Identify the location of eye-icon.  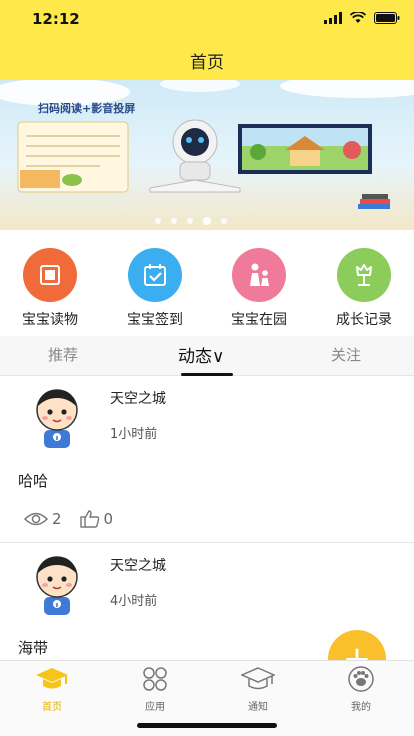
(36, 519).